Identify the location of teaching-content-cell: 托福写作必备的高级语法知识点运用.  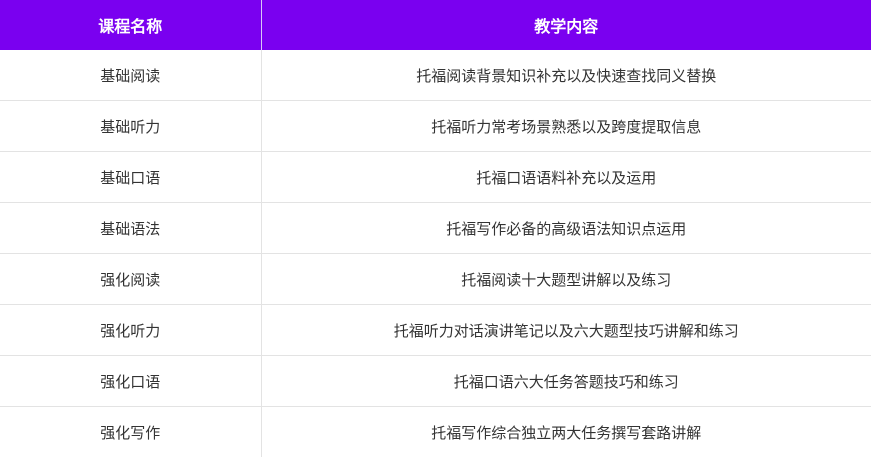
(566, 228).